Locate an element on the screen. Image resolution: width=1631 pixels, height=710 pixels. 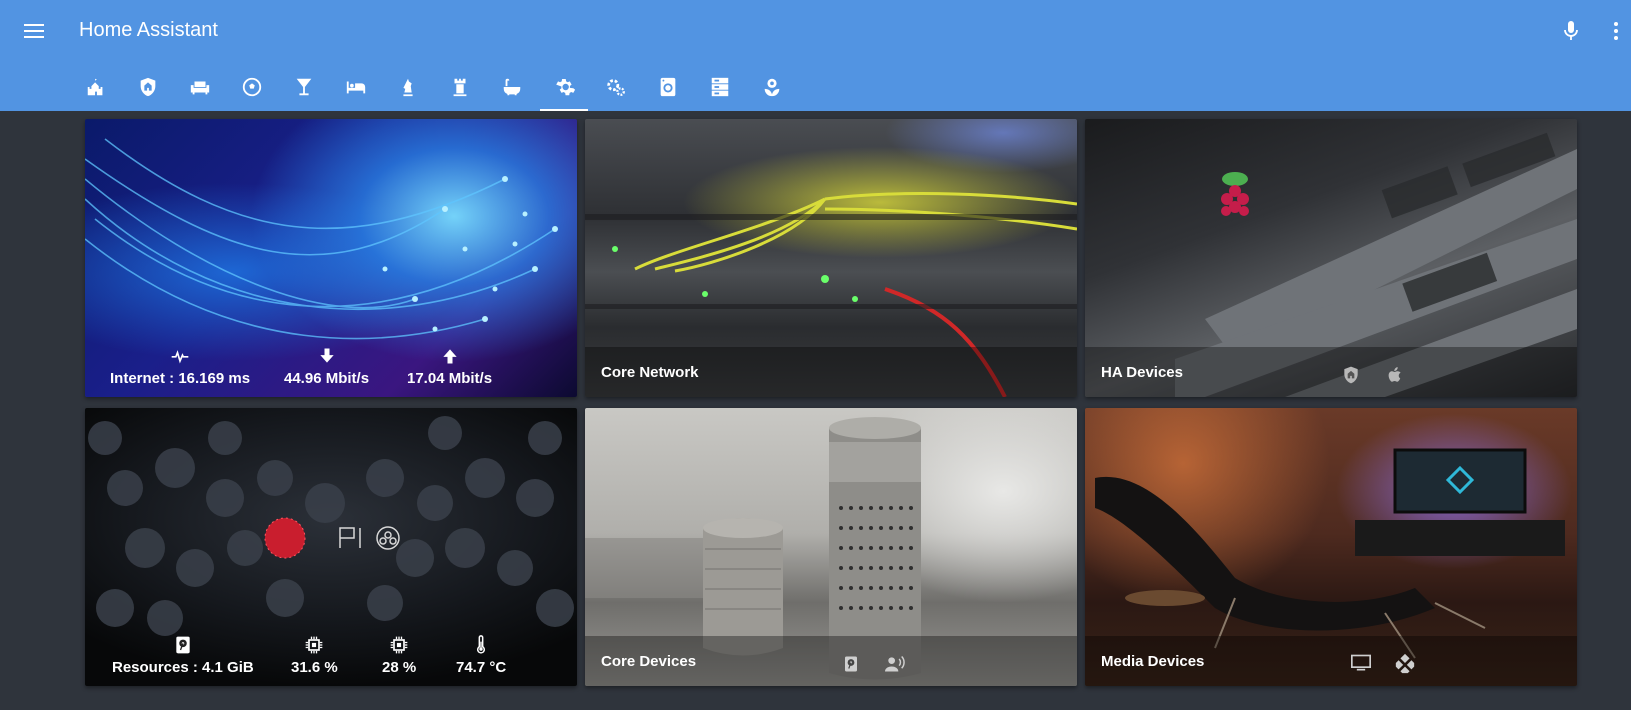
settings-gears-icon is located at coordinates (616, 87).